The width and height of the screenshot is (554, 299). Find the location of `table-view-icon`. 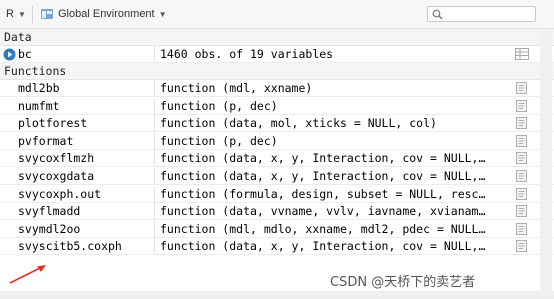

table-view-icon is located at coordinates (522, 54).